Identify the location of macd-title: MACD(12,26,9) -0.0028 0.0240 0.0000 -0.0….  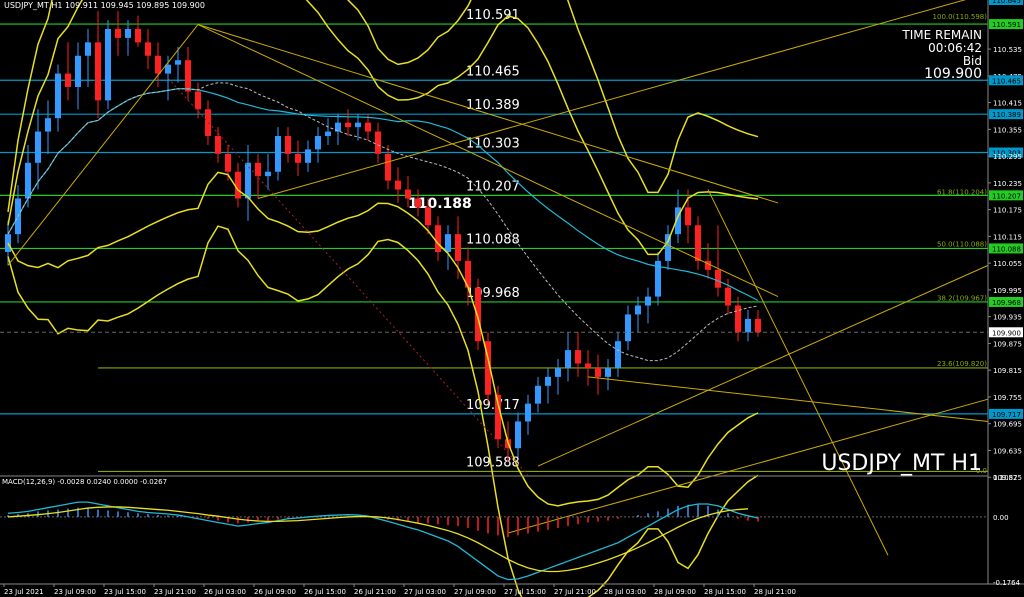
(84, 482).